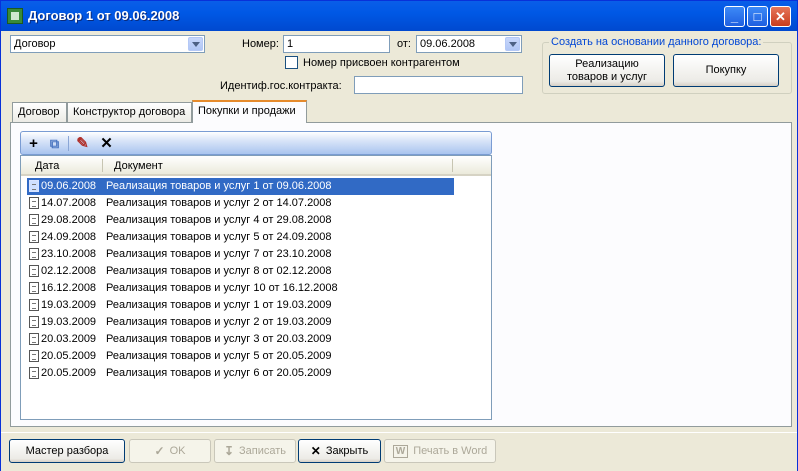 The image size is (798, 471). Describe the element at coordinates (15, 16) in the screenshot. I see `app-icon` at that location.